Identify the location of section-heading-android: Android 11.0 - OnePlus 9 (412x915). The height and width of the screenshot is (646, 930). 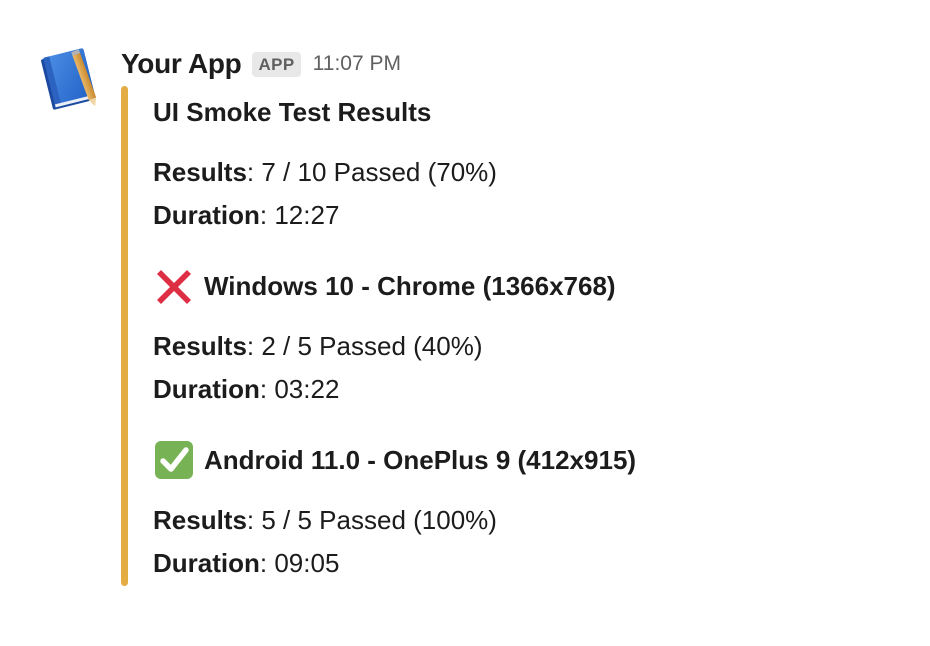
(523, 460).